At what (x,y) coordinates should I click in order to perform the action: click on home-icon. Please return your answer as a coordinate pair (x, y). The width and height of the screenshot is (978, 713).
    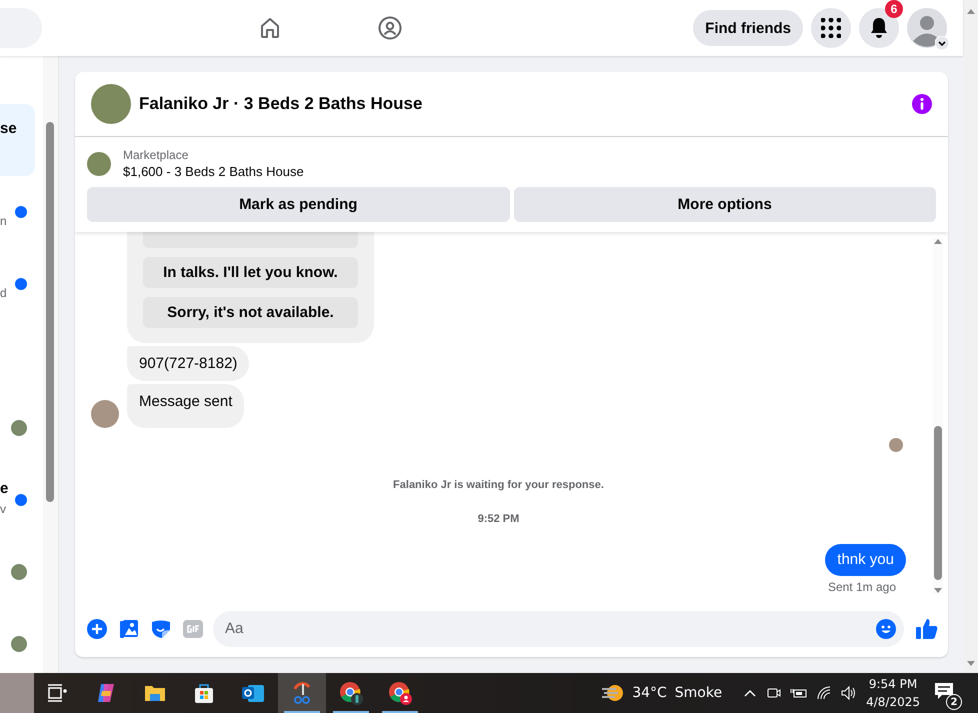
    Looking at the image, I should click on (270, 28).